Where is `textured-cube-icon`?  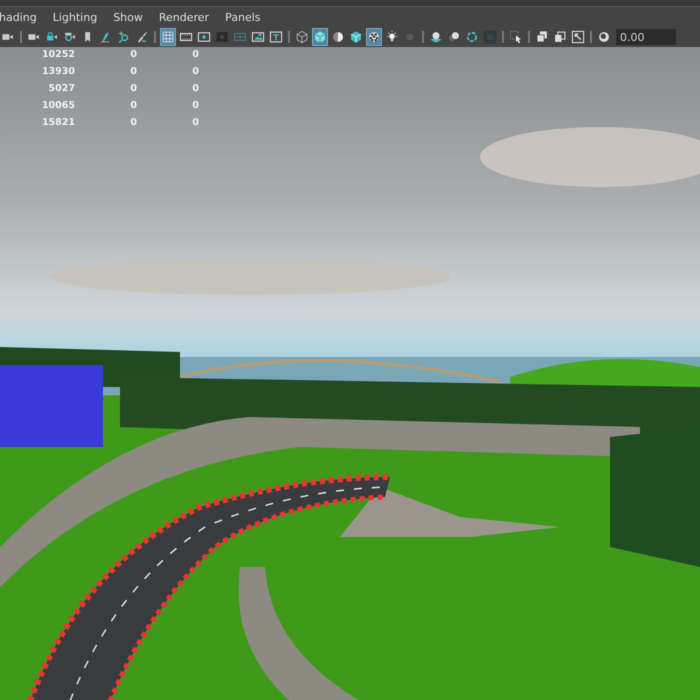 textured-cube-icon is located at coordinates (356, 37).